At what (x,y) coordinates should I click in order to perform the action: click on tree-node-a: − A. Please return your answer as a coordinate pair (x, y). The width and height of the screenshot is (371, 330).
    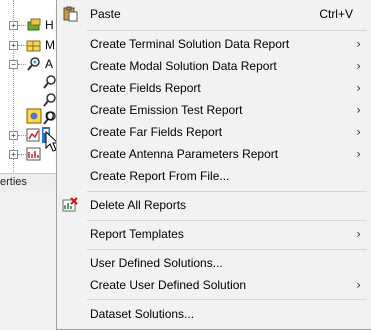
    Looking at the image, I should click on (30, 64).